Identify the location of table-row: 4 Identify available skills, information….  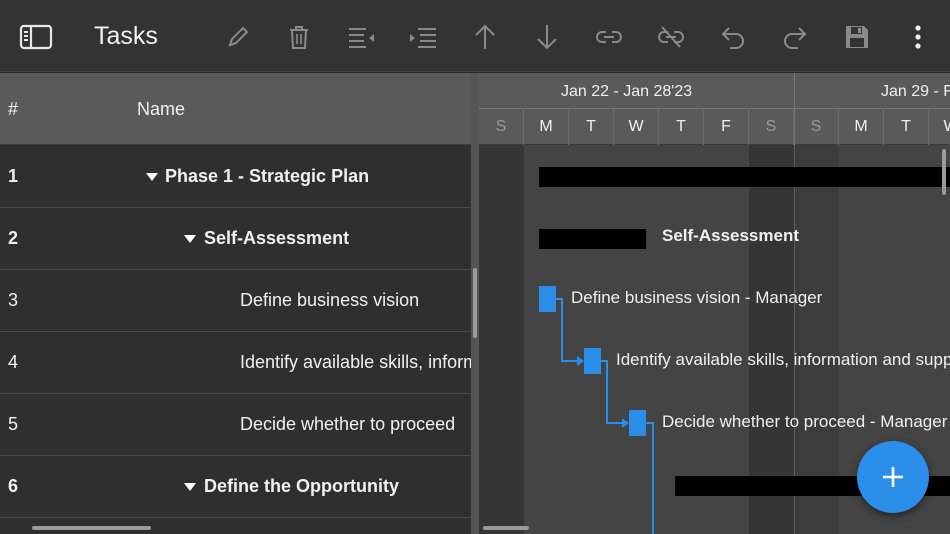
(235, 363).